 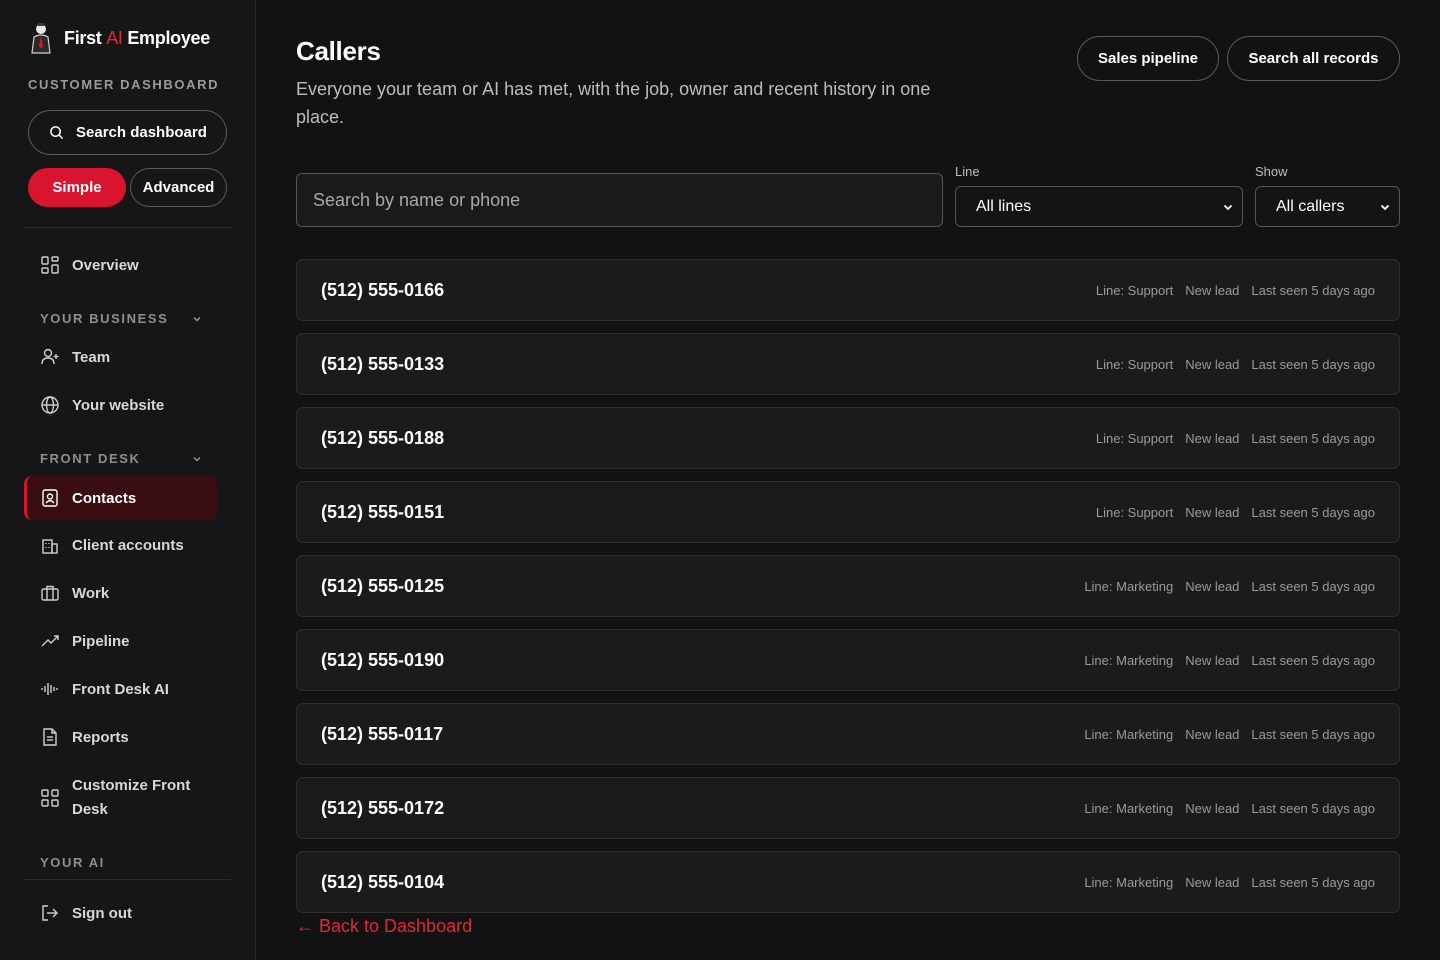 I want to click on mode-simple-button: Simple, so click(x=77, y=187).